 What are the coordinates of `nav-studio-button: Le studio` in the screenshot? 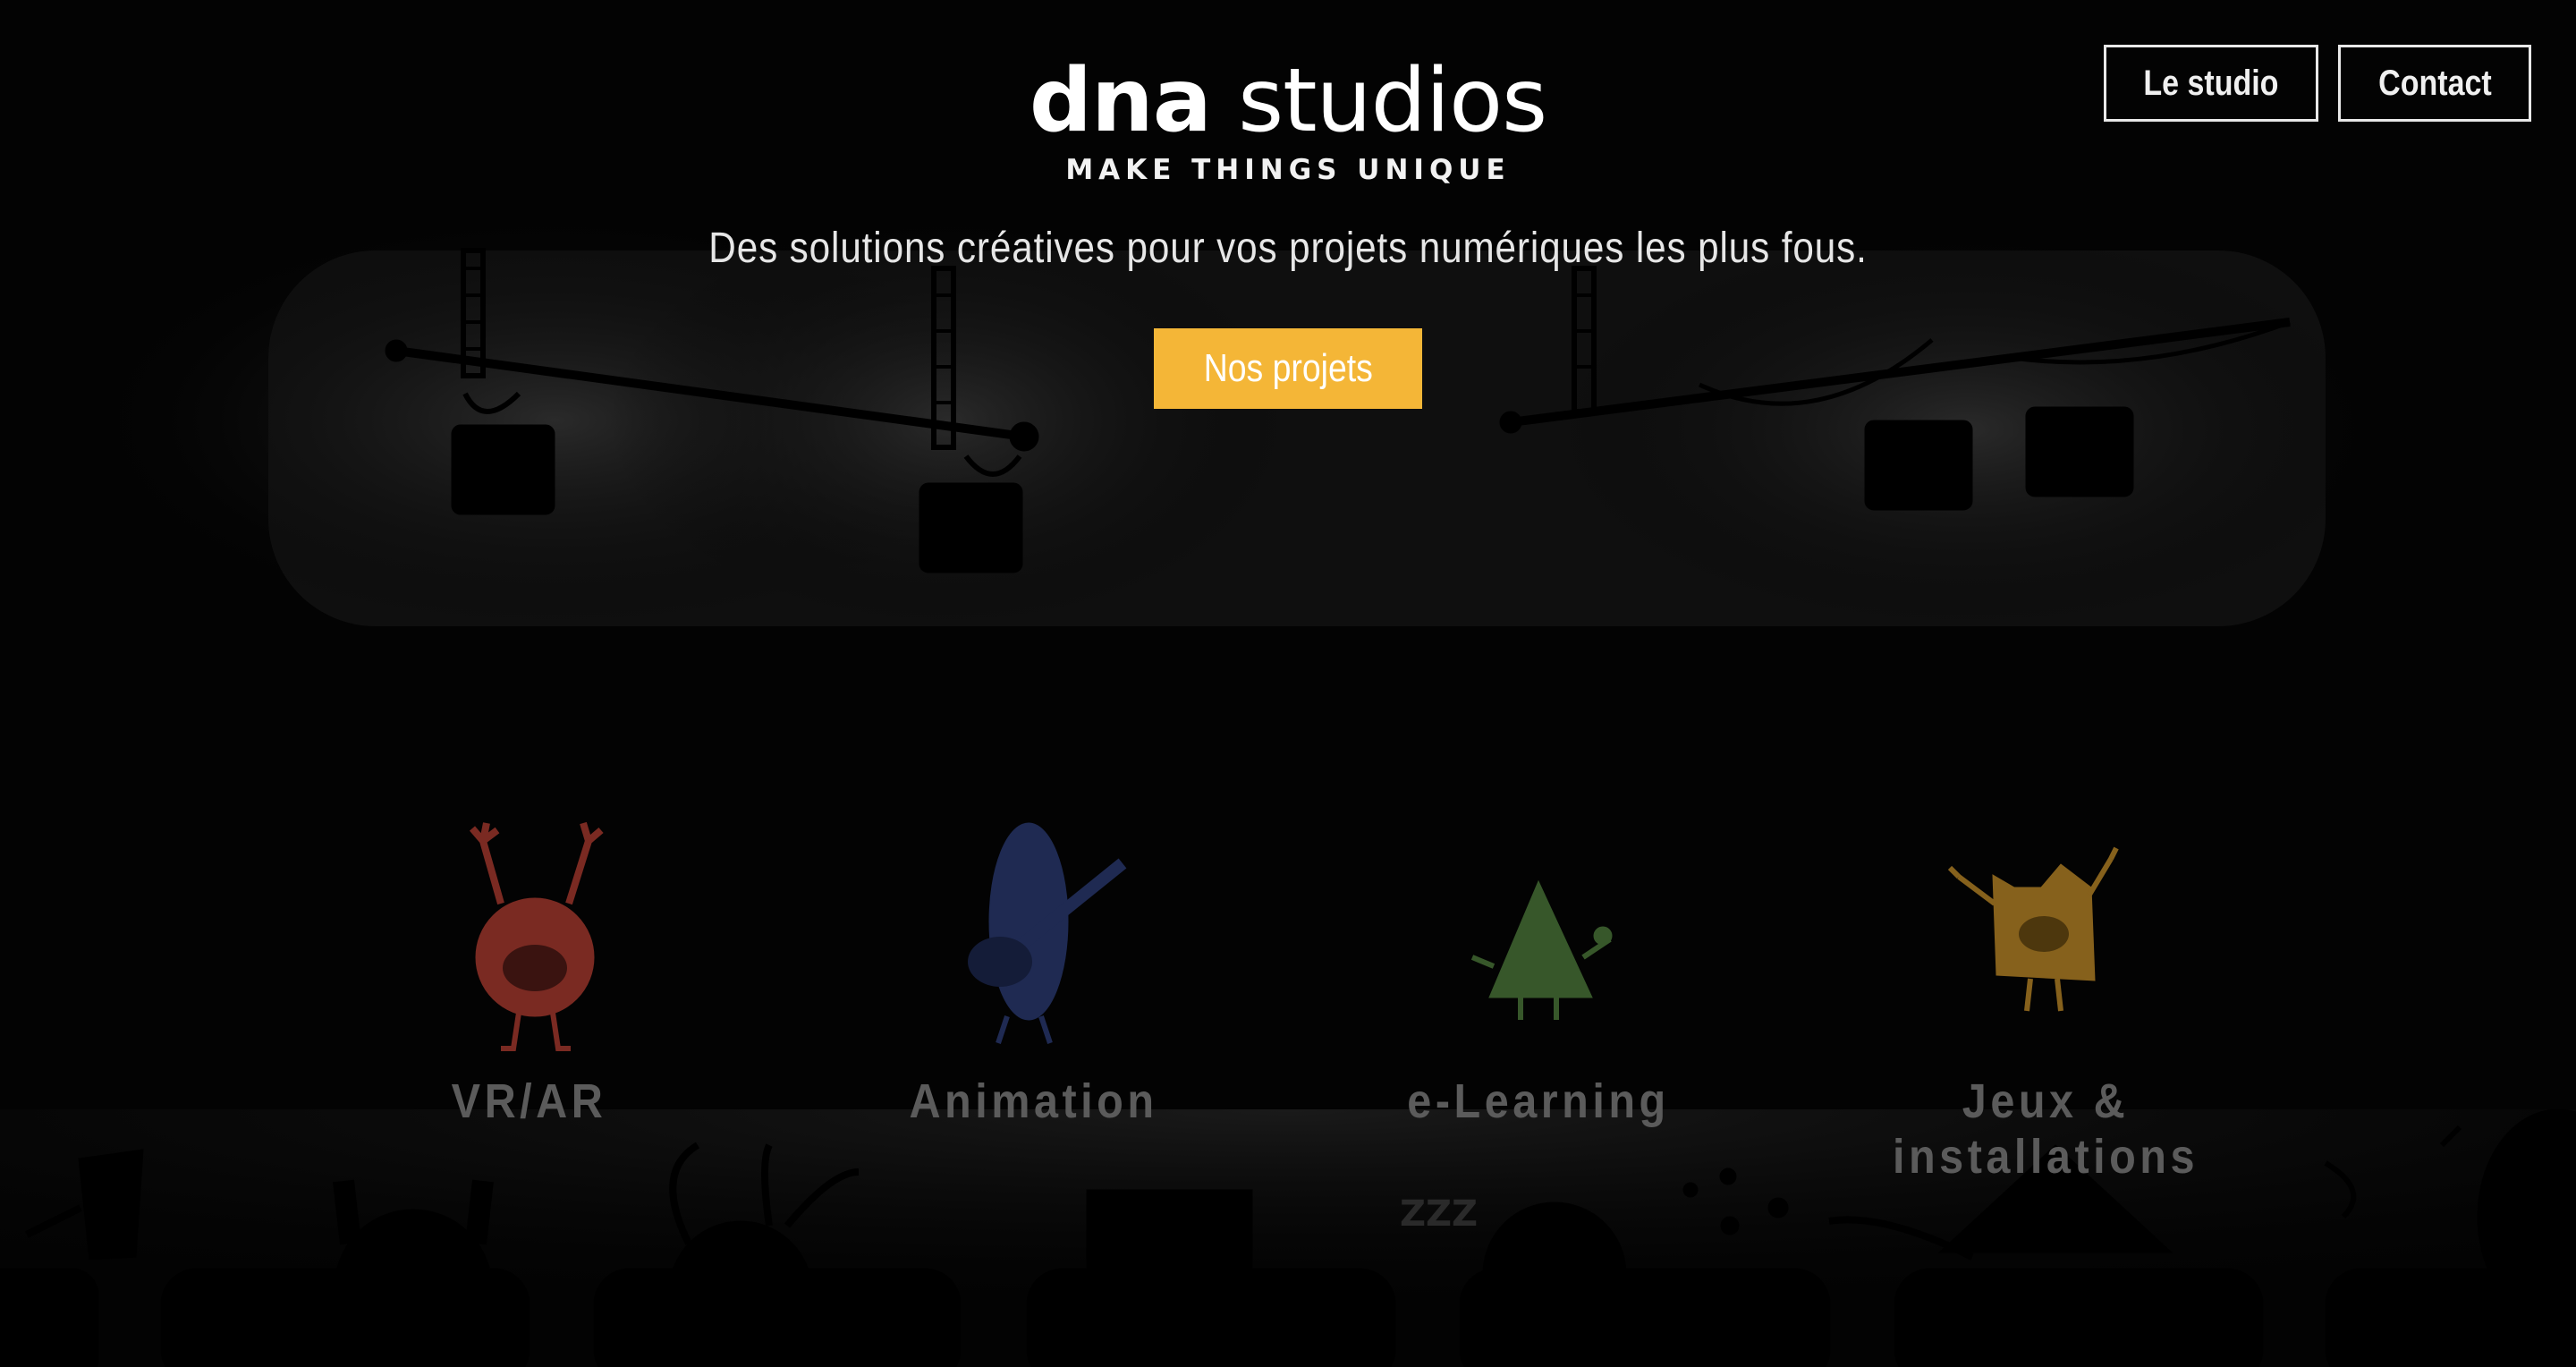 It's located at (2211, 83).